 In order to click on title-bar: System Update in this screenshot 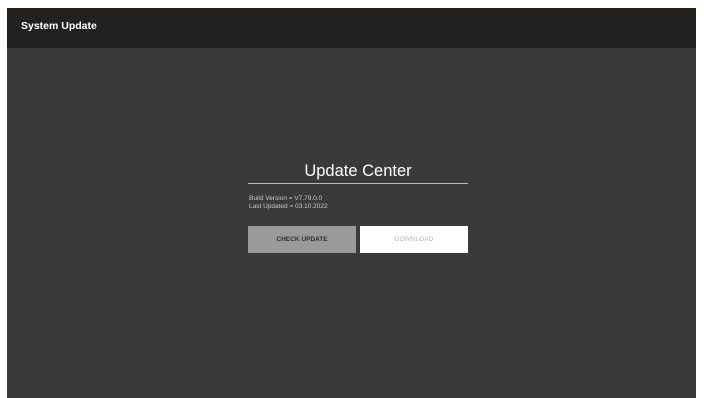, I will do `click(351, 28)`.